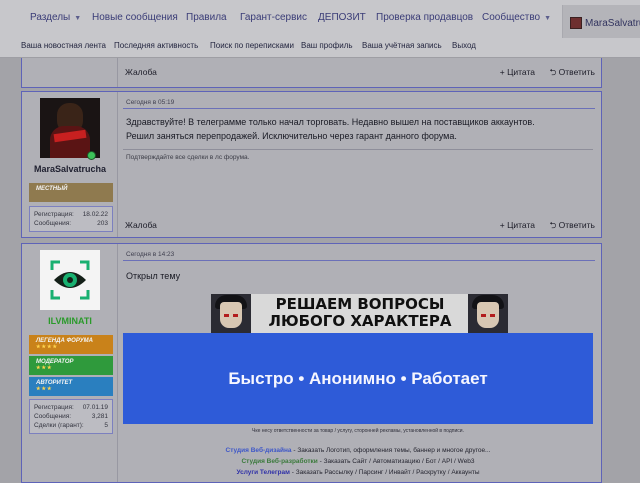 The width and height of the screenshot is (640, 483). What do you see at coordinates (153, 276) in the screenshot?
I see `post-message: Открыл тему` at bounding box center [153, 276].